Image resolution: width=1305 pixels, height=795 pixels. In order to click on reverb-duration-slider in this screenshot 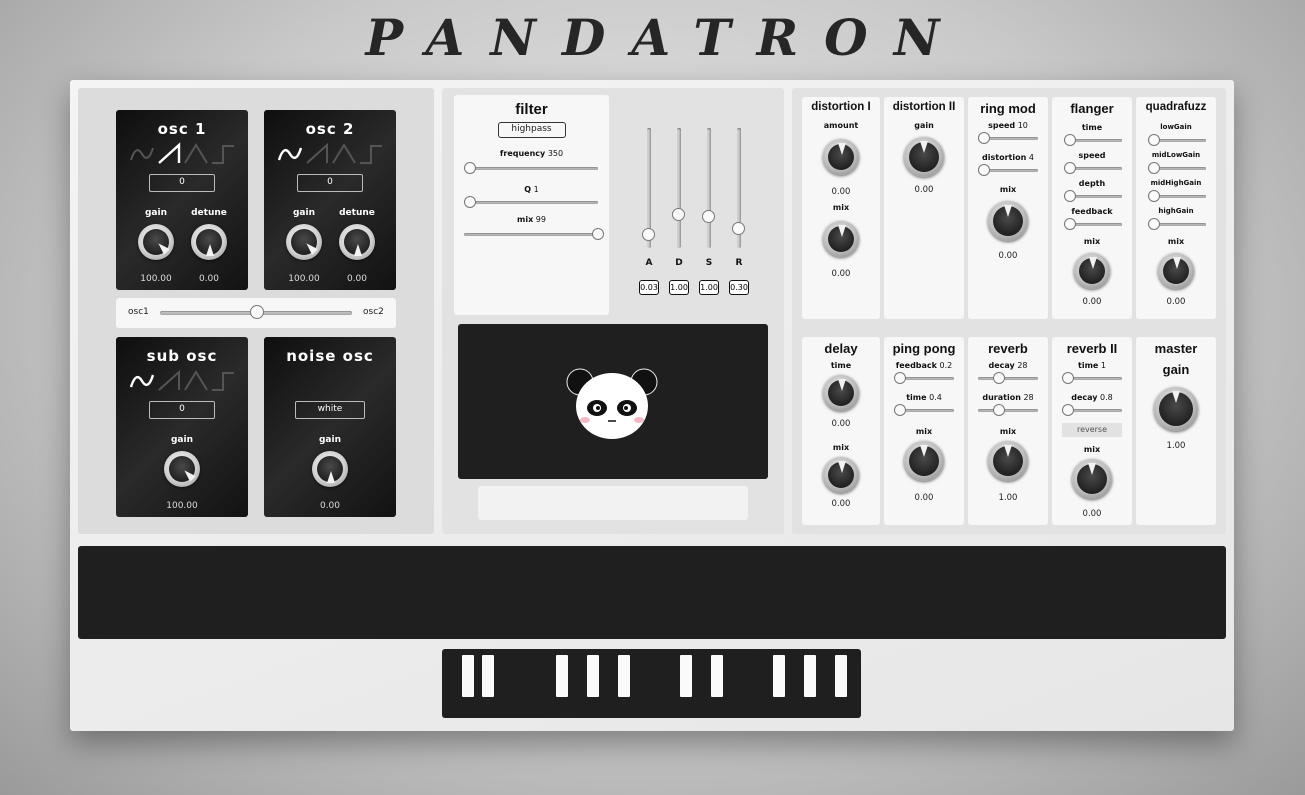, I will do `click(1008, 410)`.